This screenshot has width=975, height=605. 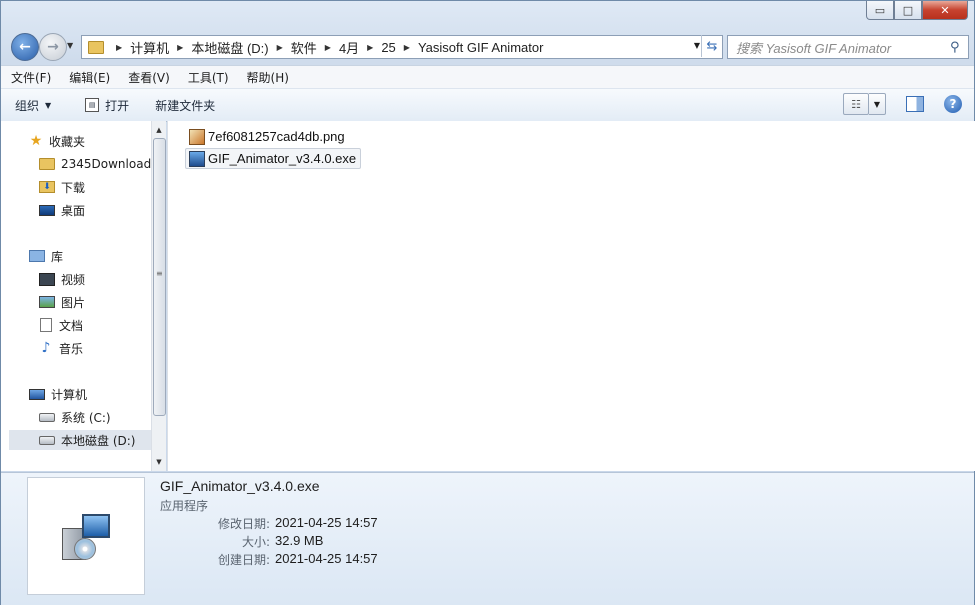 What do you see at coordinates (184, 506) in the screenshot?
I see `details-file-type: 应用程序` at bounding box center [184, 506].